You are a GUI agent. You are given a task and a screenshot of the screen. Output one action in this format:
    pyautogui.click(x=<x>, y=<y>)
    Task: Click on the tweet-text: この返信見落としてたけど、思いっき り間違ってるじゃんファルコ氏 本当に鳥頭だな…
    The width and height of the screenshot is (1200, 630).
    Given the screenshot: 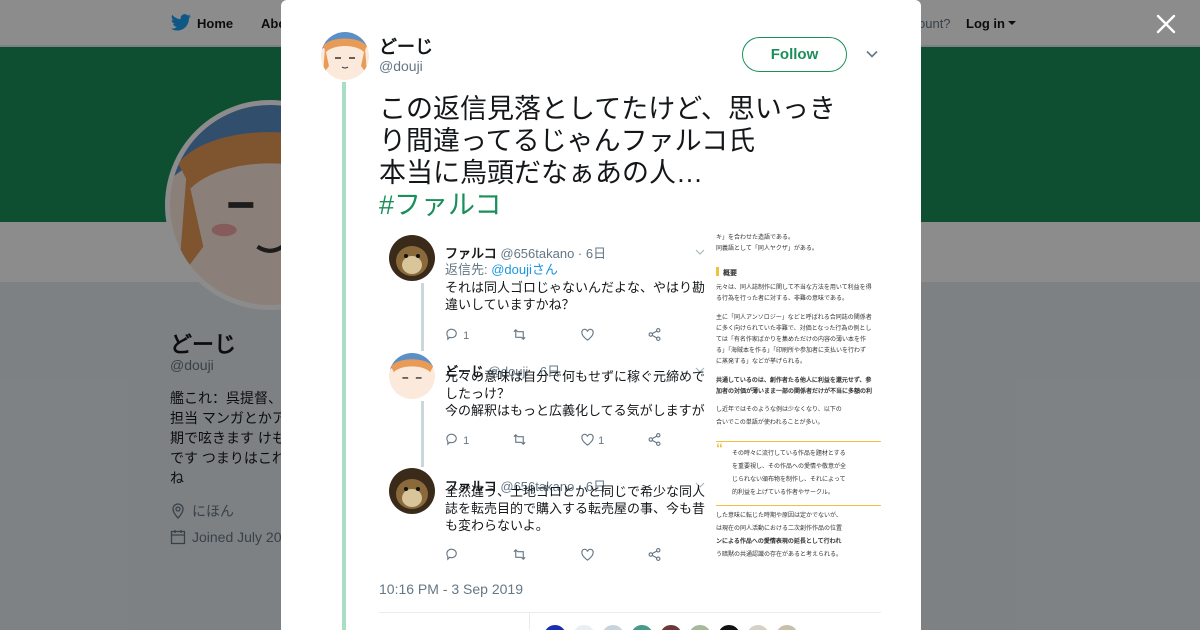 What is the action you would take?
    pyautogui.click(x=619, y=157)
    